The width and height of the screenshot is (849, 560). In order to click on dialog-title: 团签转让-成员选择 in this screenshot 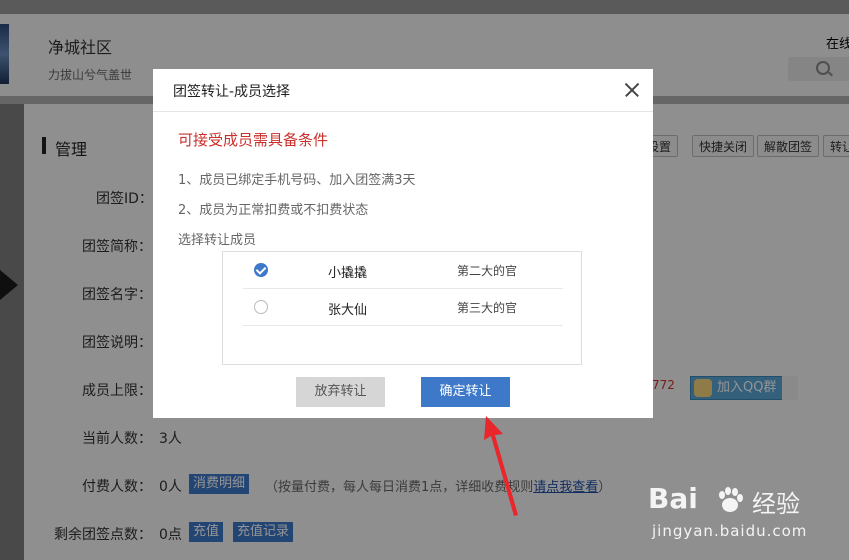, I will do `click(232, 92)`.